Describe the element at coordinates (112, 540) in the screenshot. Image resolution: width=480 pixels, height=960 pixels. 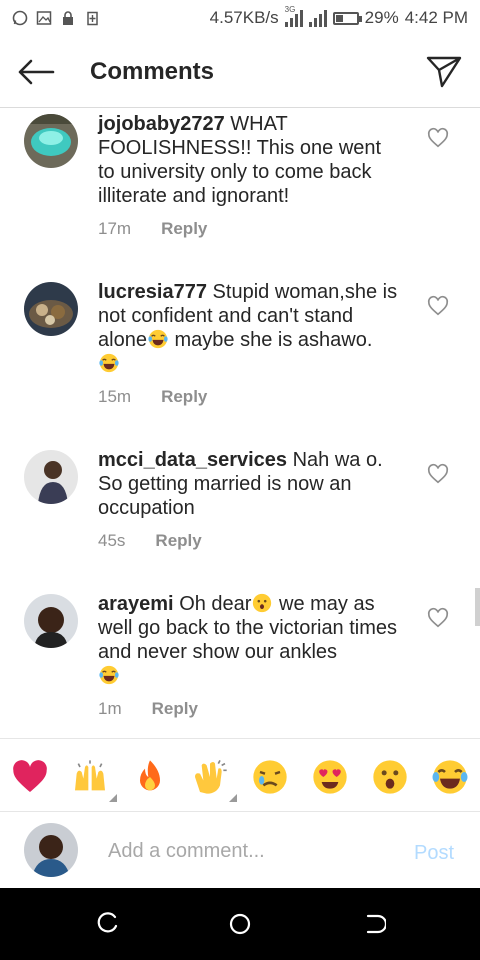
I see `comment-time: 45s` at that location.